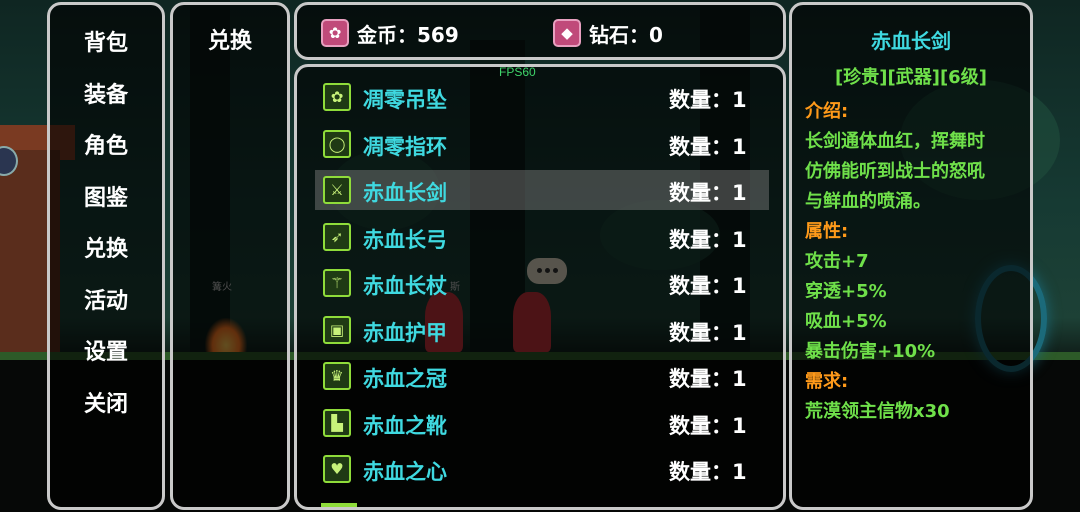  I want to click on item-name: 赤血长杖, so click(405, 286).